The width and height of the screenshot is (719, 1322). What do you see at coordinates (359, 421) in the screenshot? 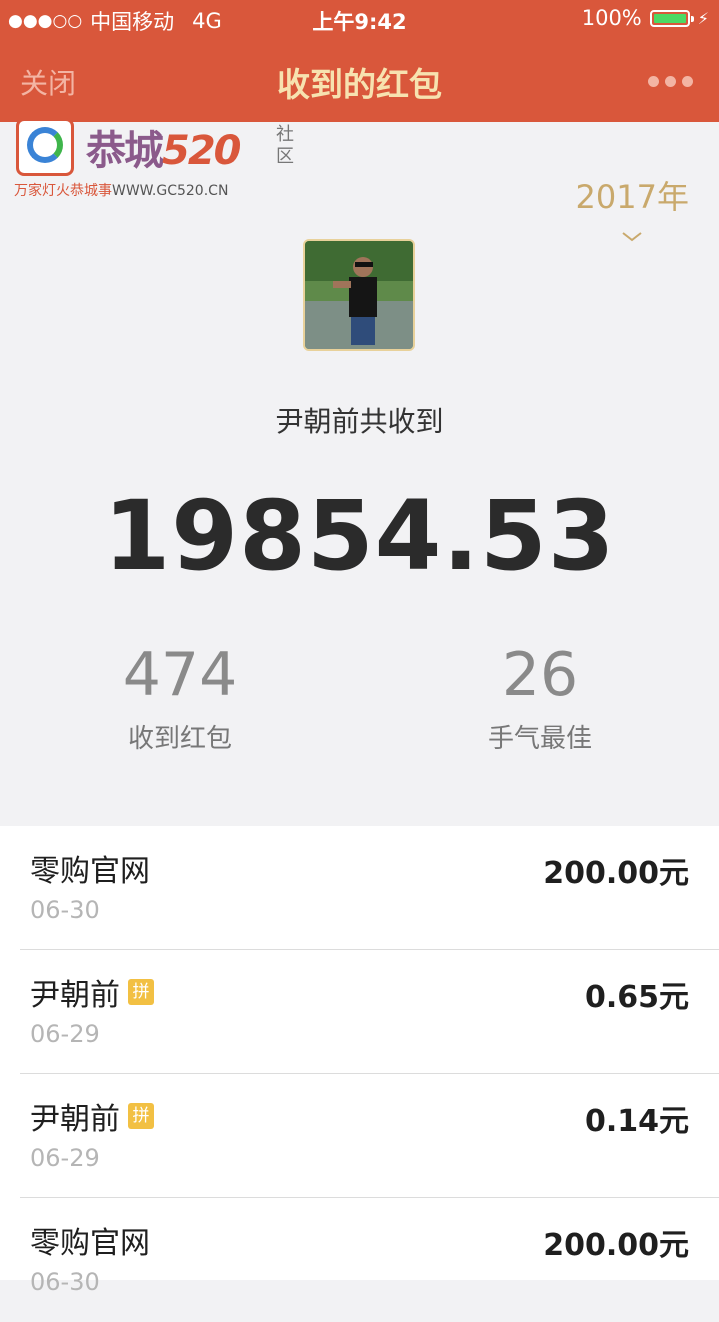
I see `summary-label: 尹朝前共收到` at bounding box center [359, 421].